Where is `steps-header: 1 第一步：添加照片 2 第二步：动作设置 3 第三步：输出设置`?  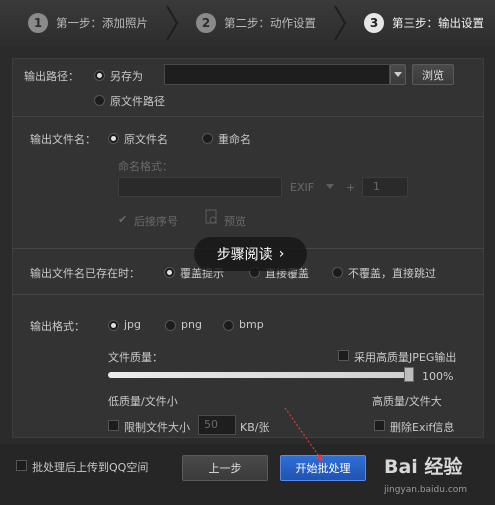 steps-header: 1 第一步：添加照片 2 第二步：动作设置 3 第三步：输出设置 is located at coordinates (247, 23).